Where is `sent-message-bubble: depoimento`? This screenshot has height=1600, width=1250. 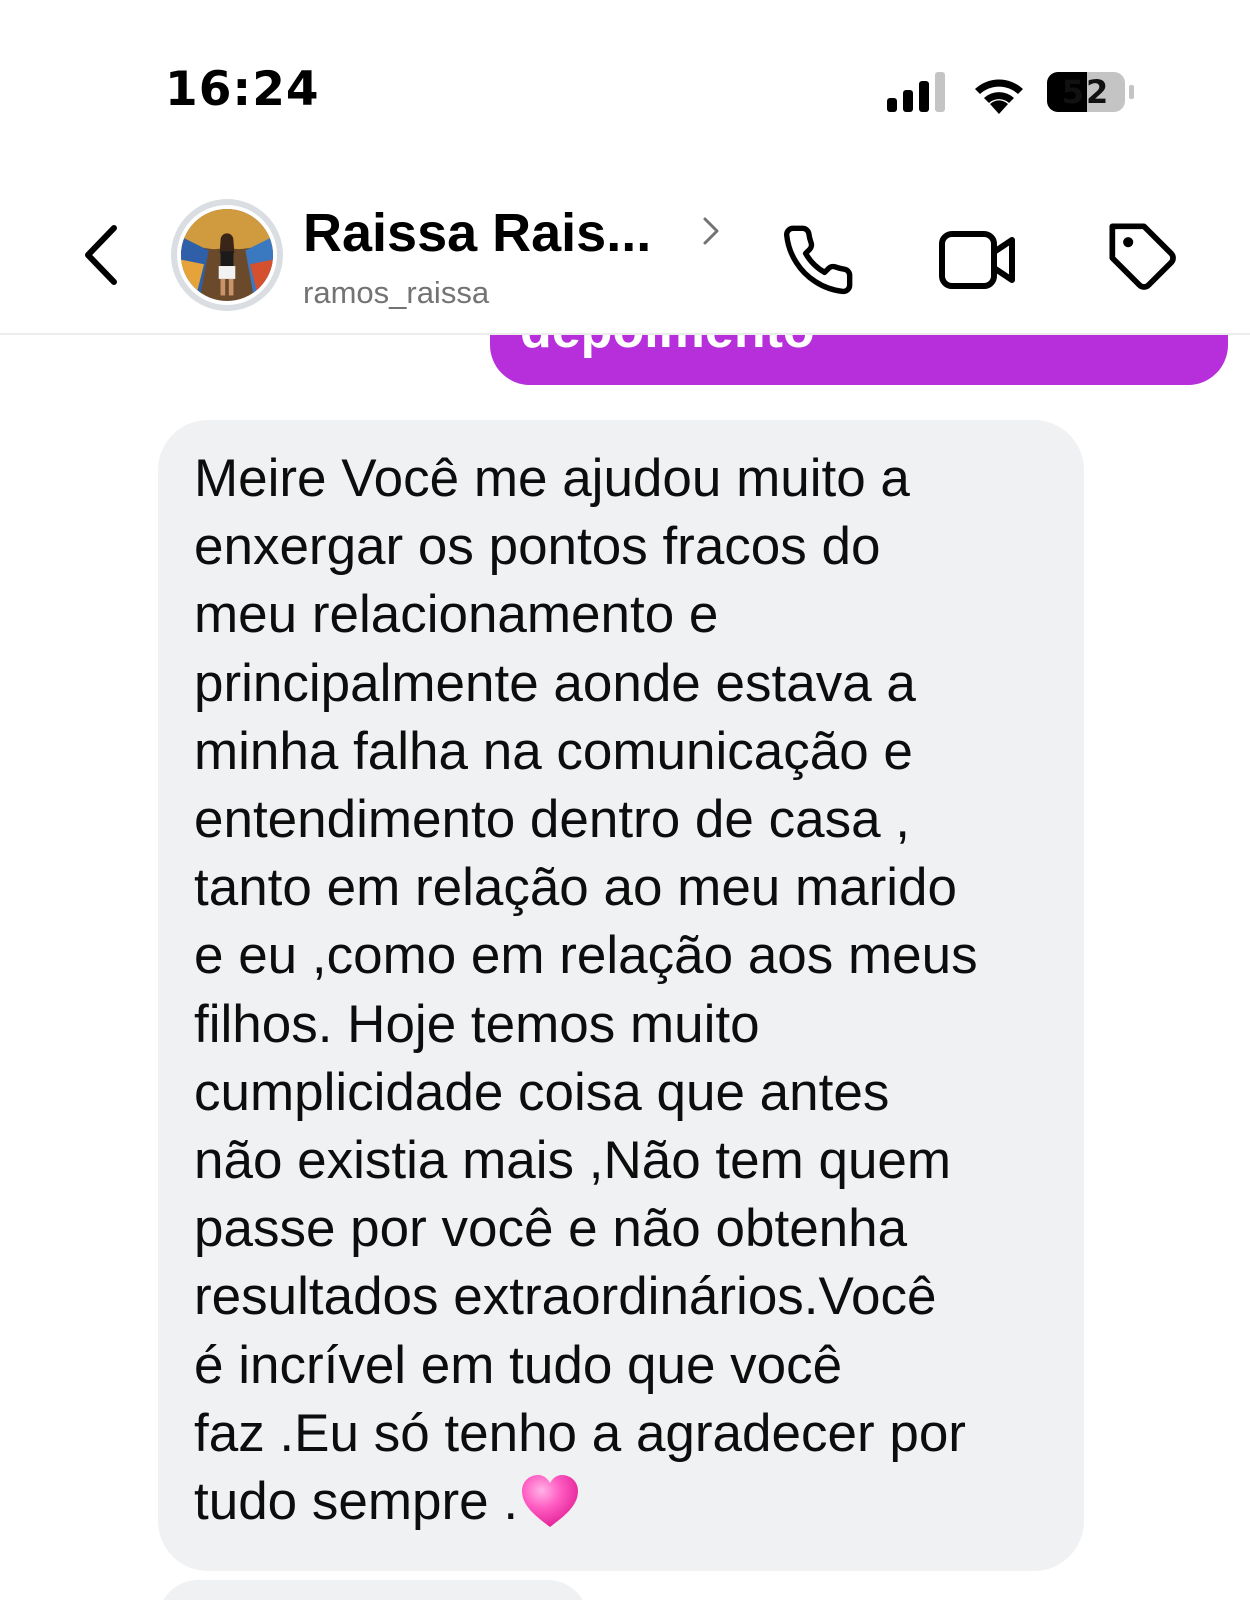
sent-message-bubble: depoimento is located at coordinates (859, 360).